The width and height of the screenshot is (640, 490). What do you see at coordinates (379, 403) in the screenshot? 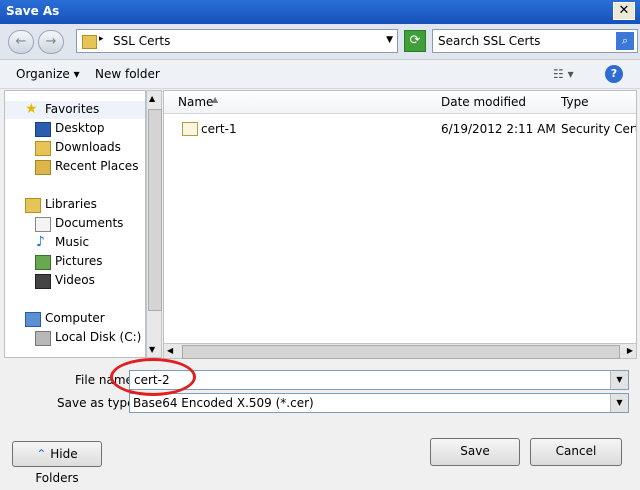
I see `save-as-type-select: Base64 Encoded X.509 (*.cer) ▼` at bounding box center [379, 403].